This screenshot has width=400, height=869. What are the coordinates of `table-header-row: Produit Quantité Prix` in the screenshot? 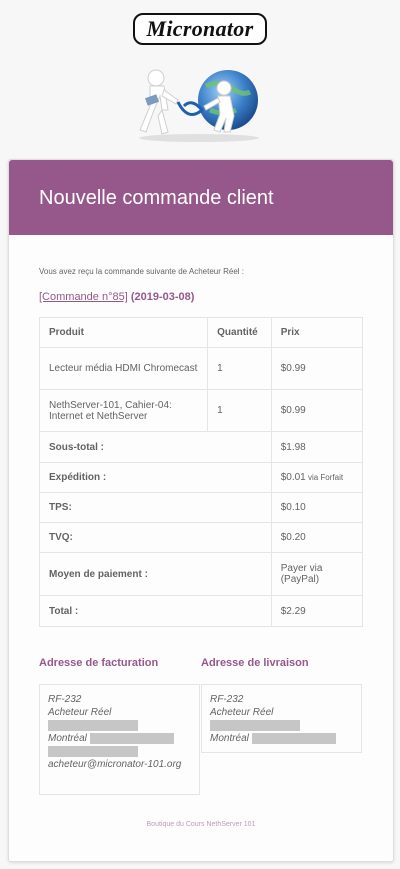 It's located at (201, 332).